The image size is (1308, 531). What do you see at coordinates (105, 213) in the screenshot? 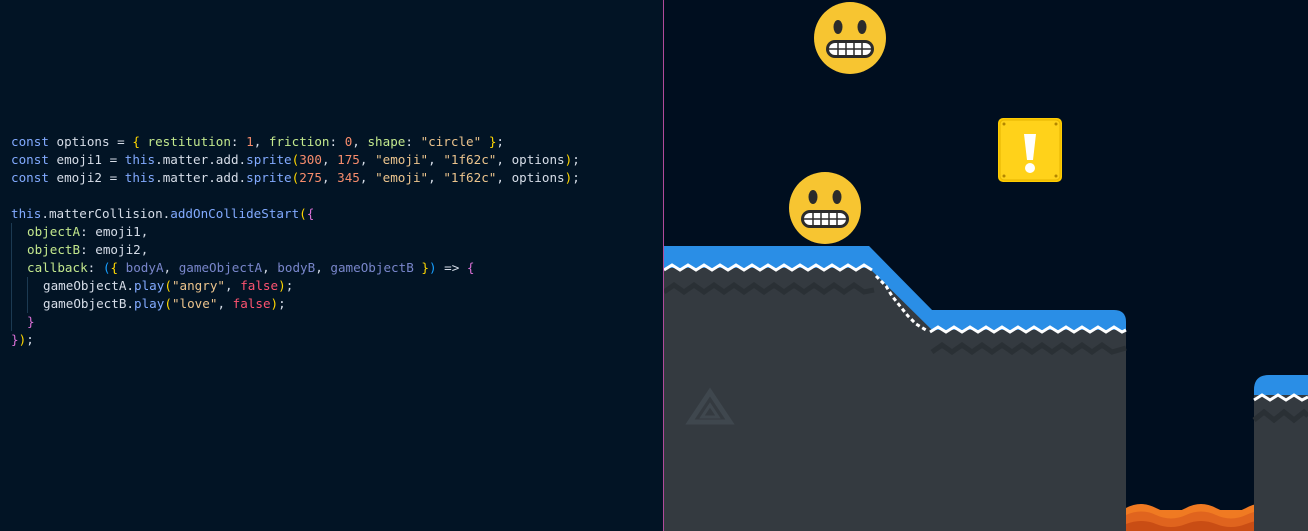
I see `code-token: matterCollision` at bounding box center [105, 213].